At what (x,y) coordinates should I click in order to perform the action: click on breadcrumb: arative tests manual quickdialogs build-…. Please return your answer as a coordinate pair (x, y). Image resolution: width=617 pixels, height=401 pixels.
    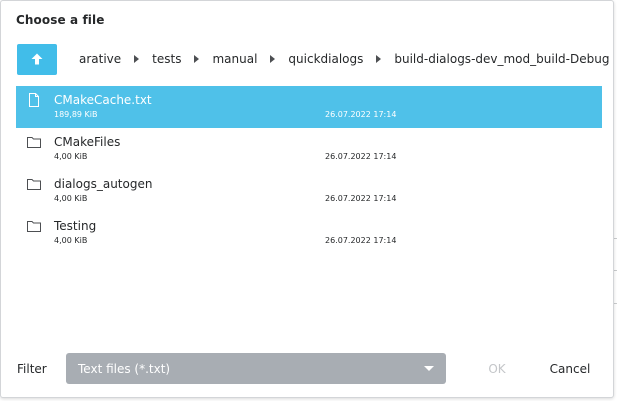
    Looking at the image, I should click on (344, 59).